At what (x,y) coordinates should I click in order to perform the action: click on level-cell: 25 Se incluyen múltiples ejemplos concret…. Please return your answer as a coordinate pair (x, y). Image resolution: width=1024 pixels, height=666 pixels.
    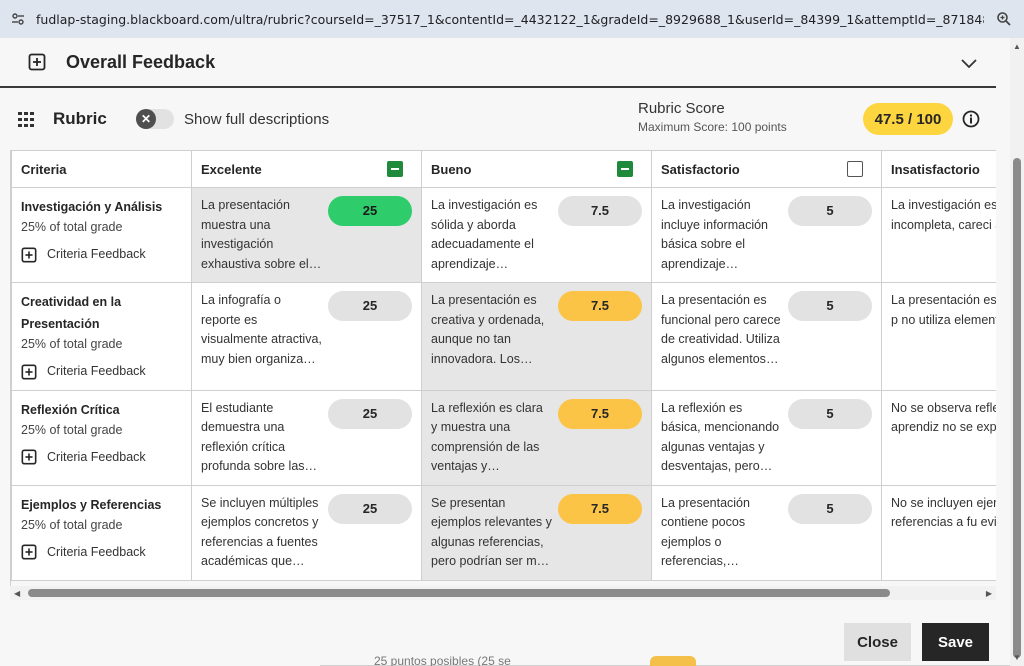
    Looking at the image, I should click on (306, 532).